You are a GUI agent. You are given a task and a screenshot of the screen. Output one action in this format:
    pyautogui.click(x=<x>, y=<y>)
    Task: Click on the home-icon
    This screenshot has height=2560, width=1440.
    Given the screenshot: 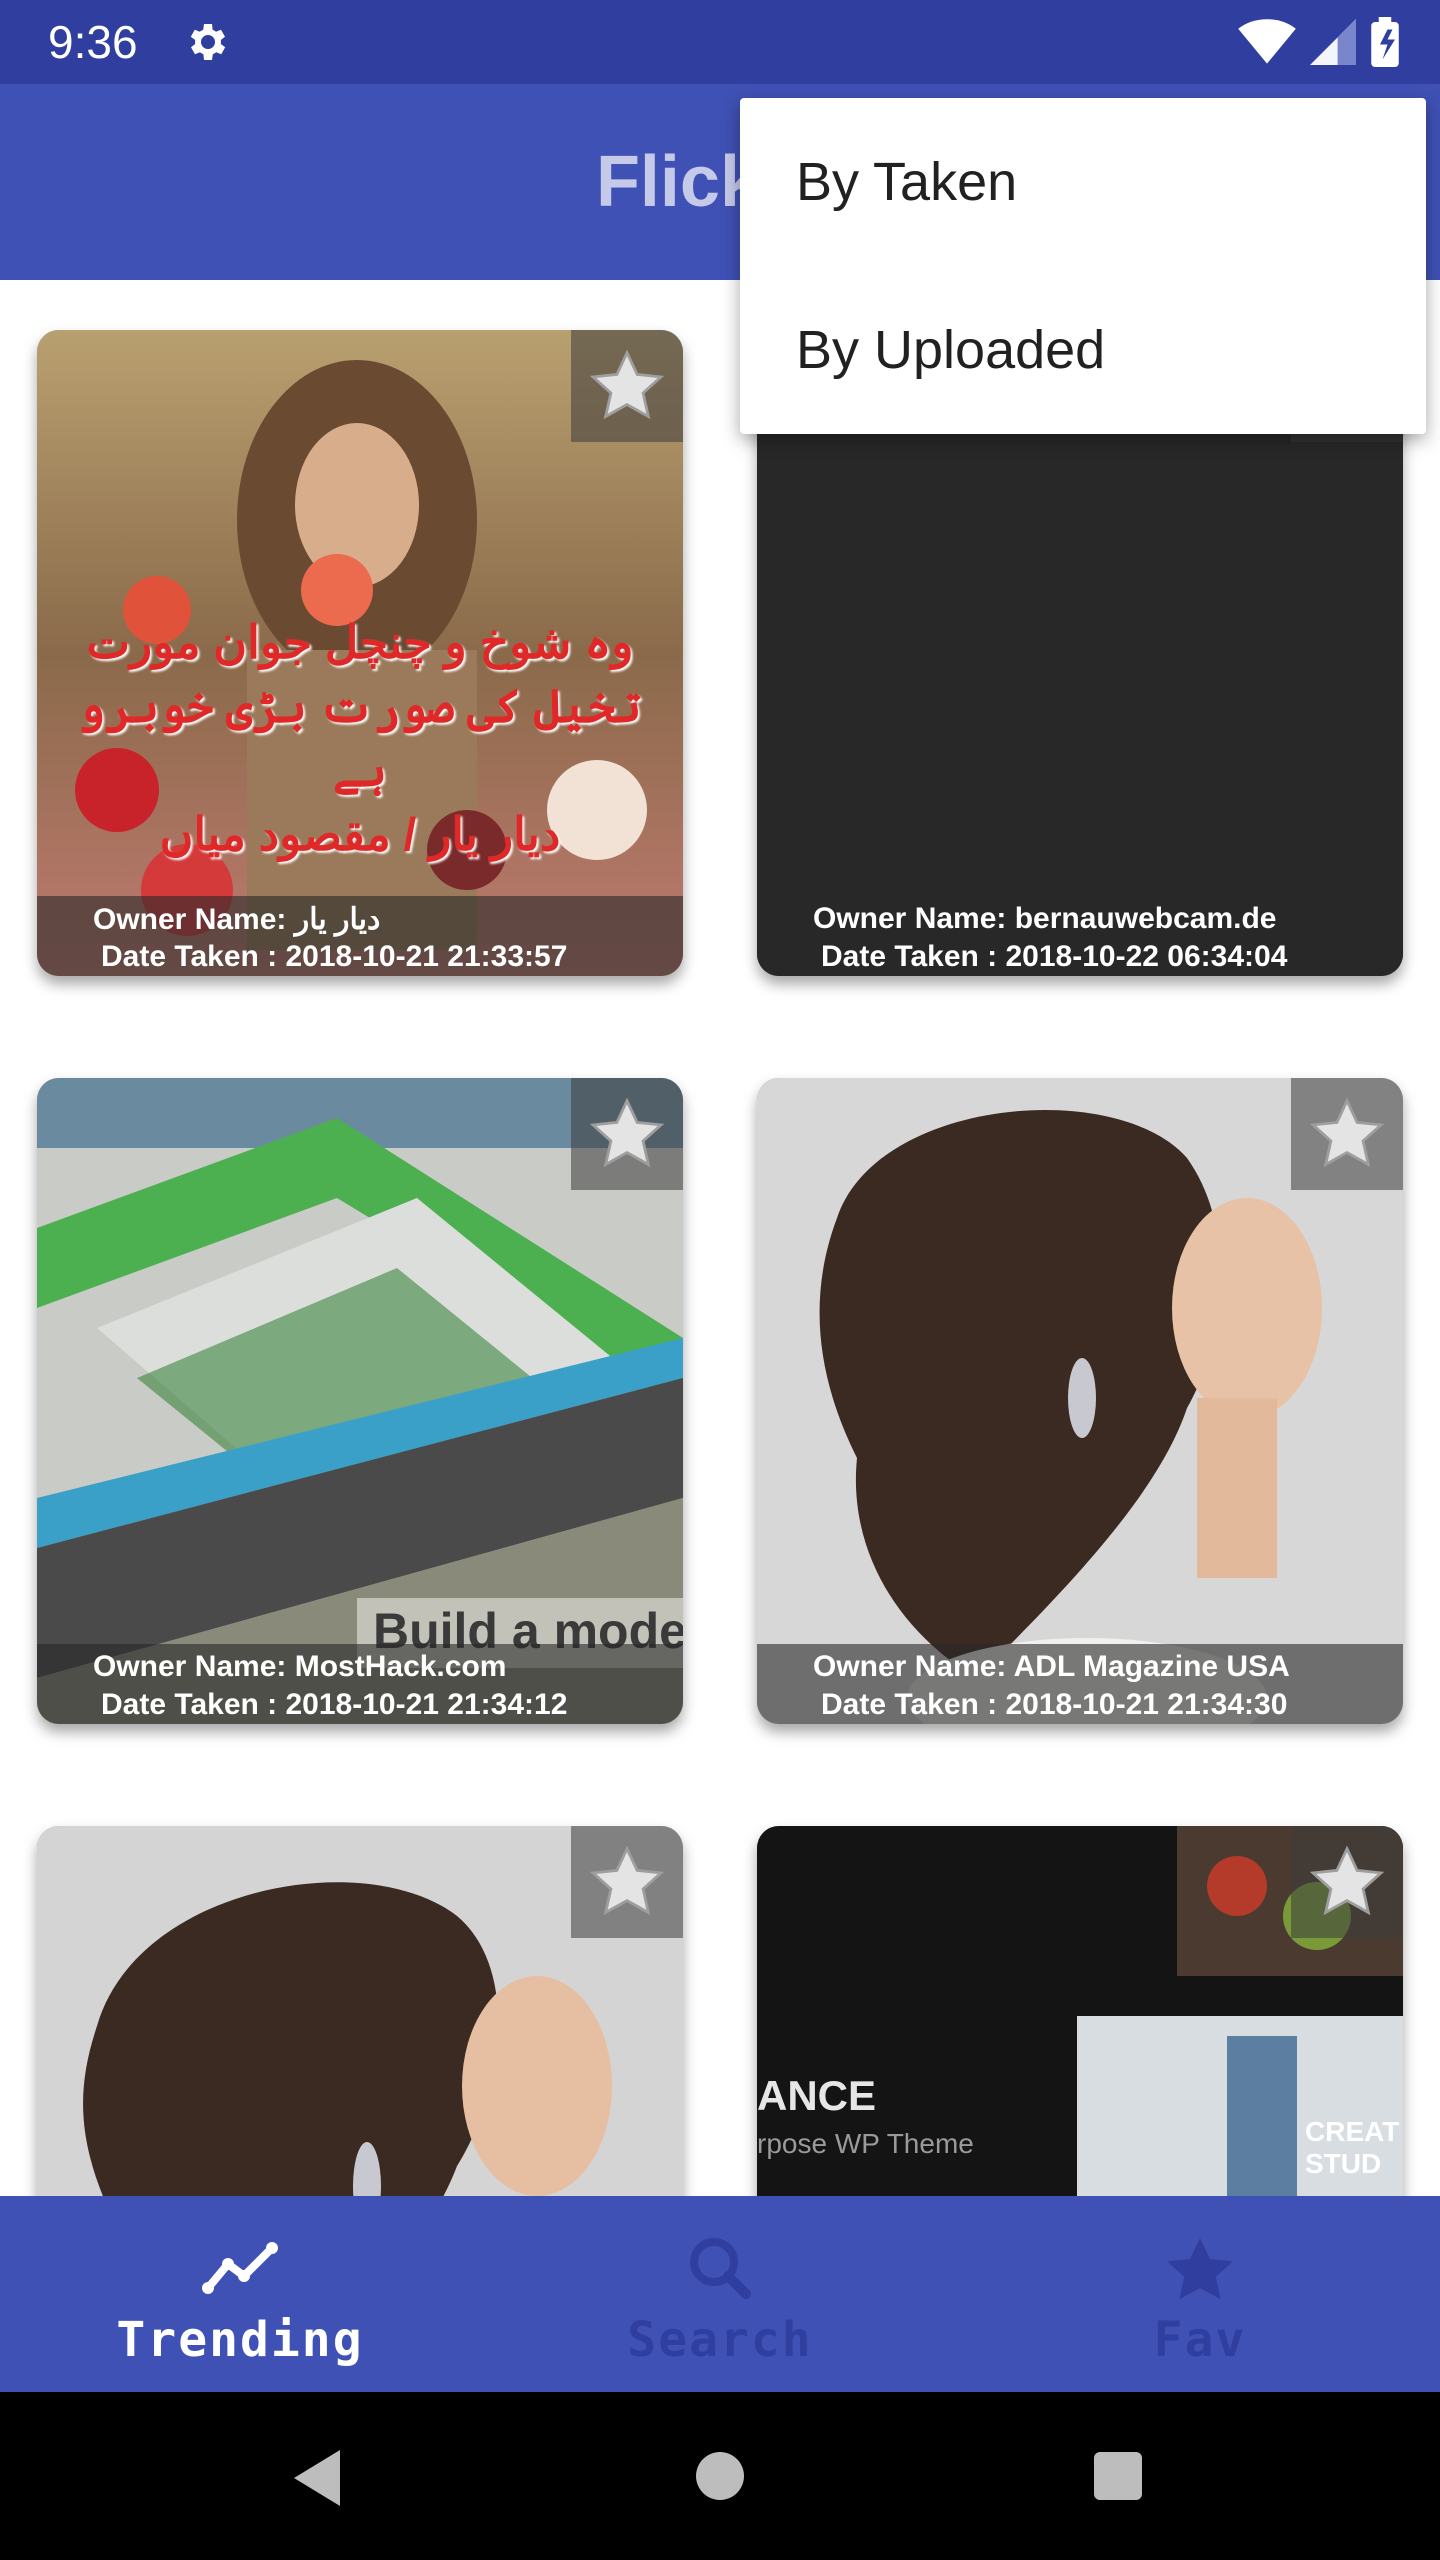 What is the action you would take?
    pyautogui.click(x=720, y=2476)
    